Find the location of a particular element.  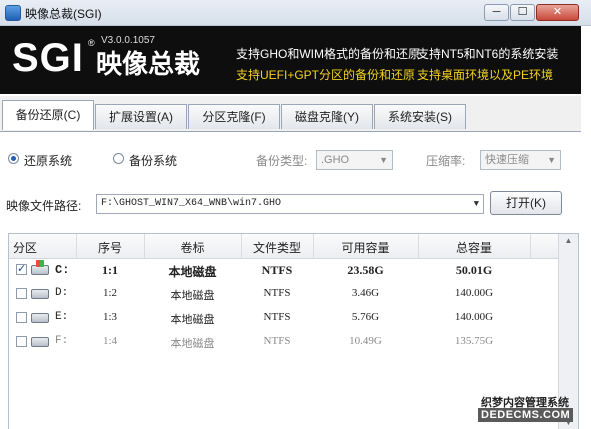

table-row: E: 1:3 本地磁盘 NTFS 5.76G 140.00G is located at coordinates (284, 318).